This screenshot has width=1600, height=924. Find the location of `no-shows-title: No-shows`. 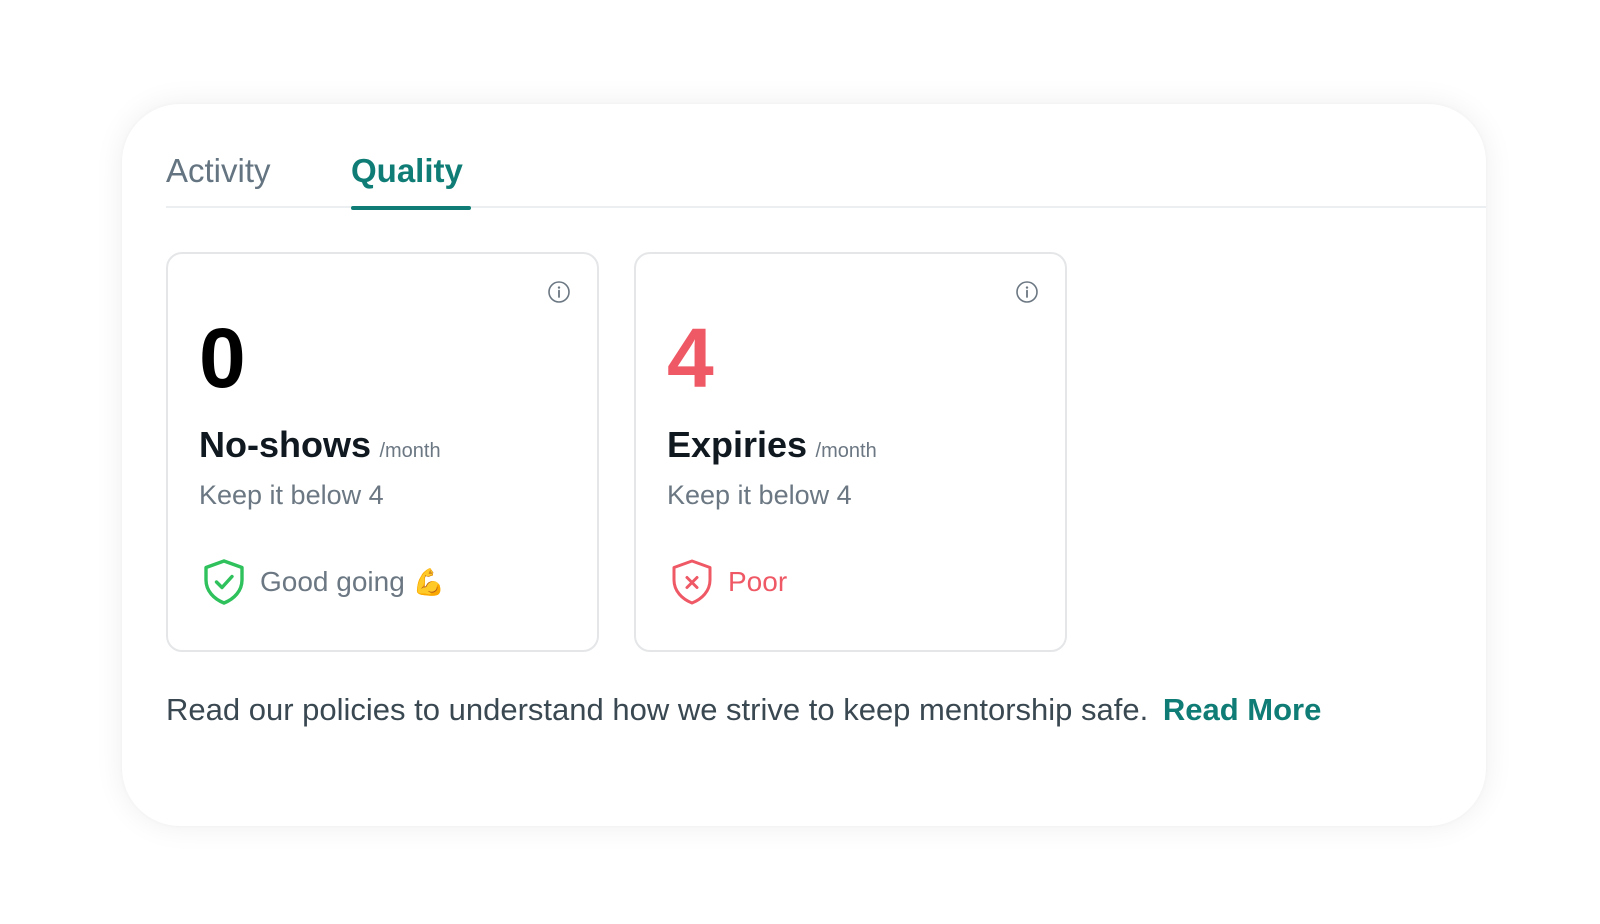

no-shows-title: No-shows is located at coordinates (285, 444).